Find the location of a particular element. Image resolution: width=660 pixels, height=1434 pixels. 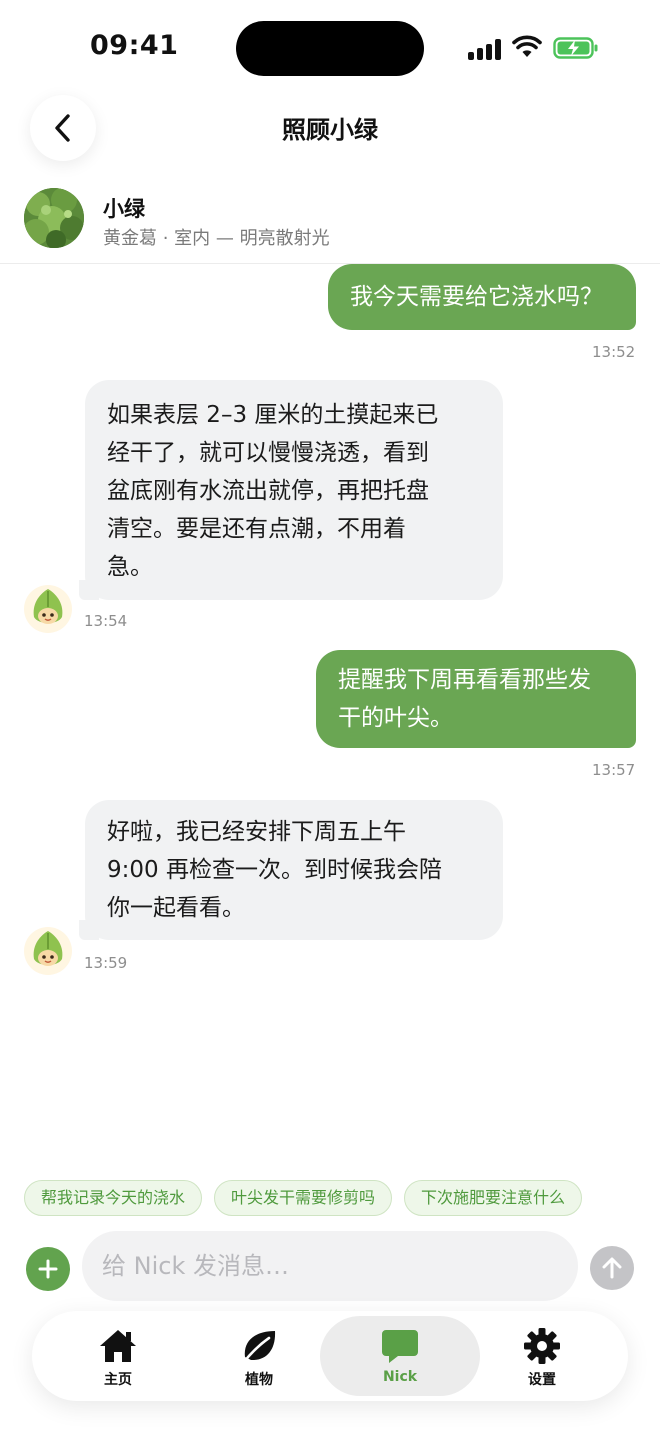

chat-icon is located at coordinates (400, 1346).